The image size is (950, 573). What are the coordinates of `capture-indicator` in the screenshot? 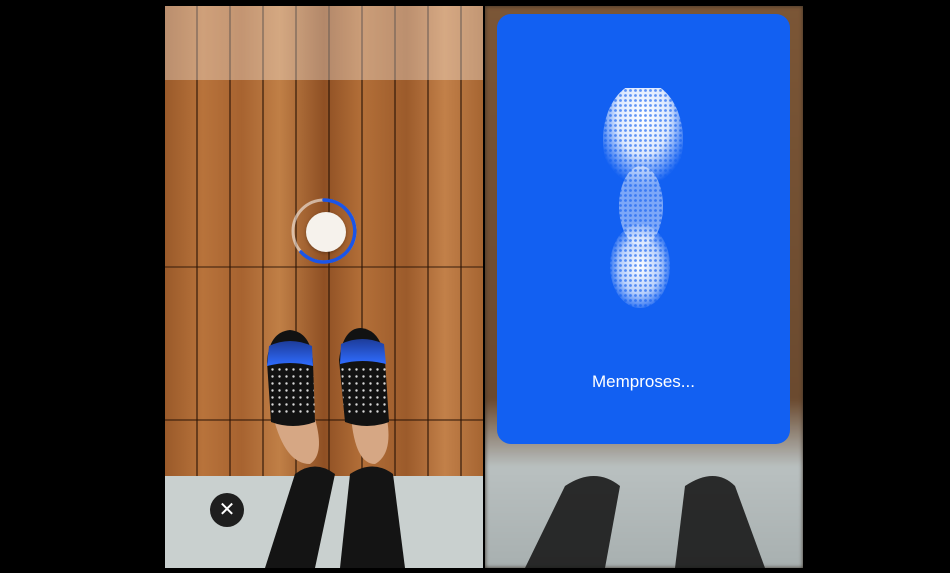 It's located at (326, 232).